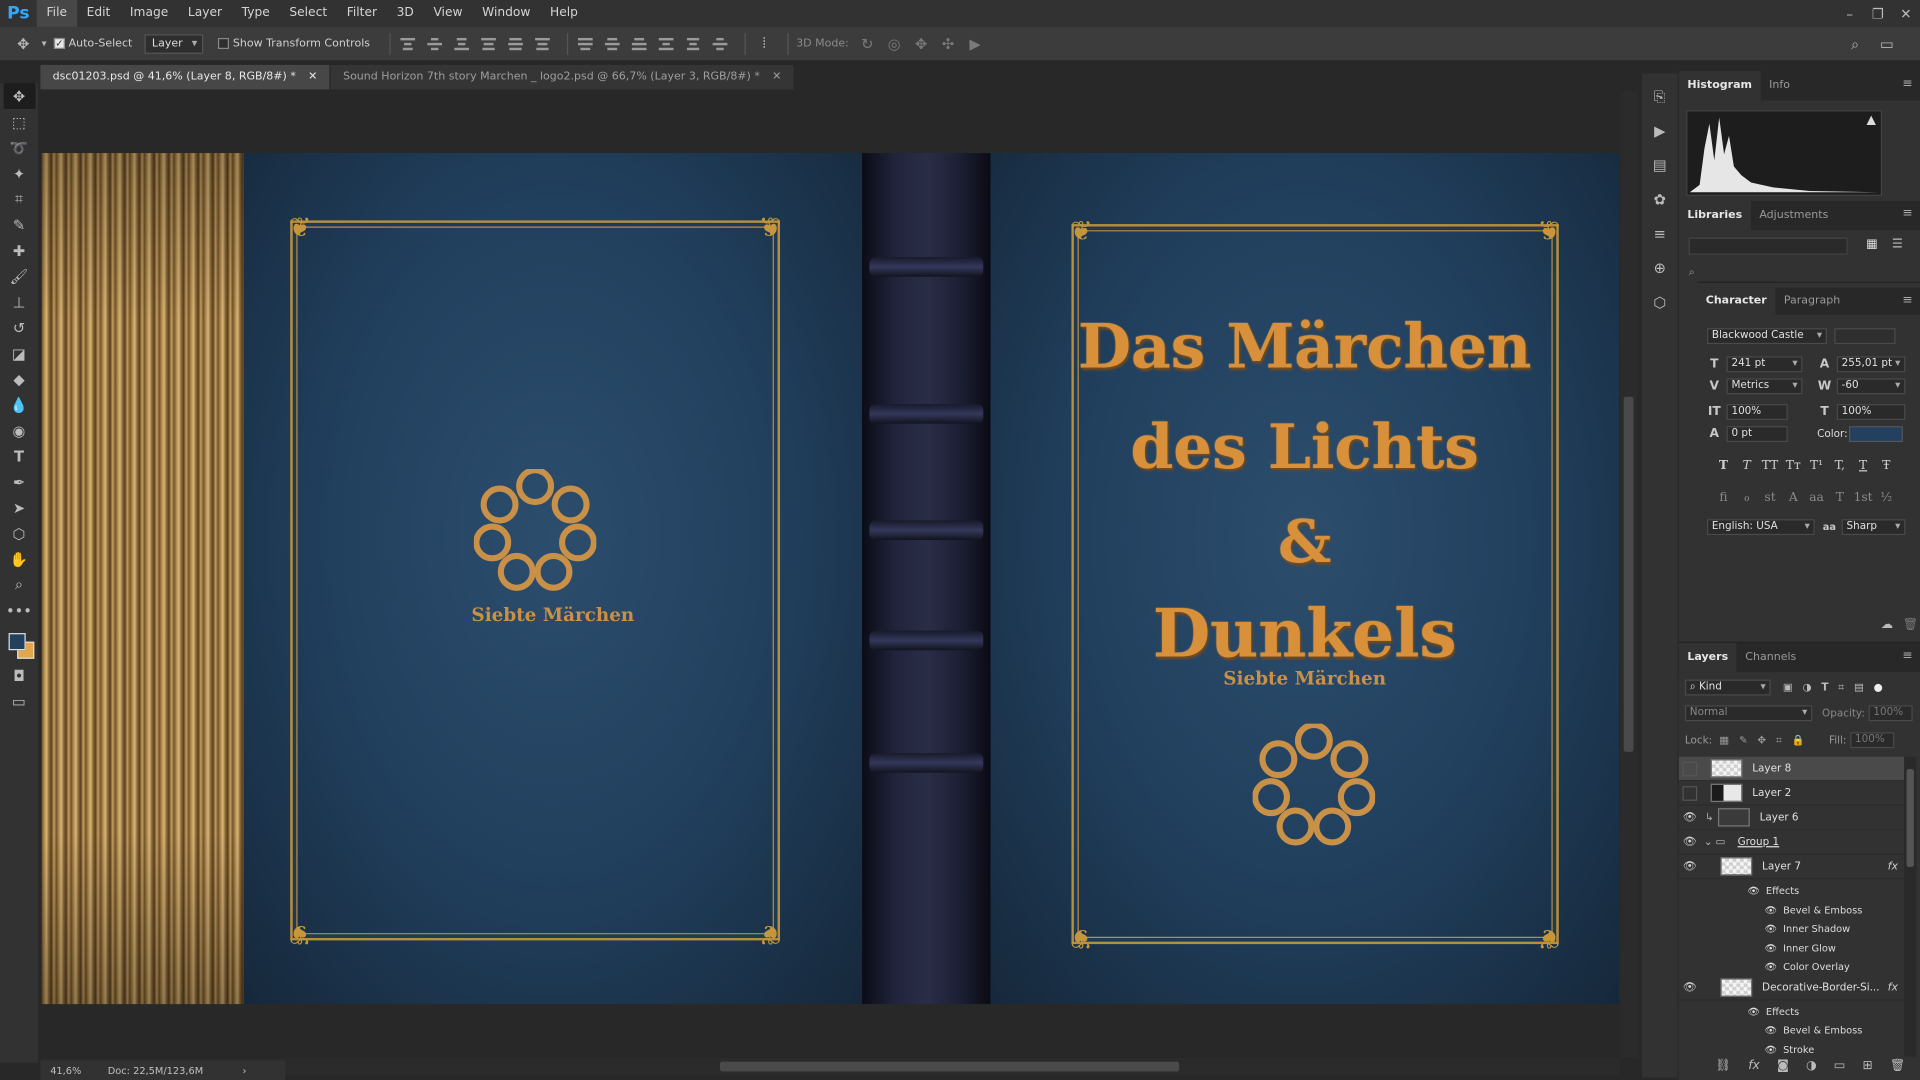 This screenshot has height=1080, width=1920. I want to click on trash-icon: 🗑, so click(1911, 624).